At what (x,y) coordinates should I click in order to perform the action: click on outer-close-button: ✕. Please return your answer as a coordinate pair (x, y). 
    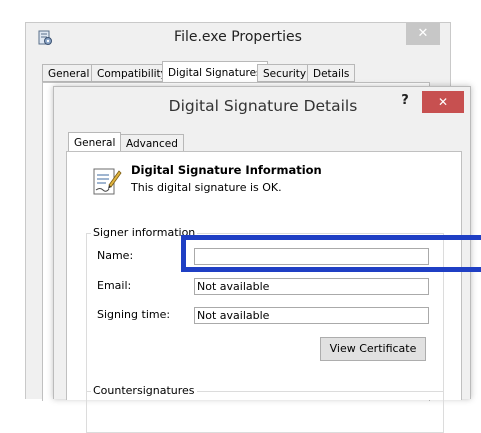
    Looking at the image, I should click on (423, 34).